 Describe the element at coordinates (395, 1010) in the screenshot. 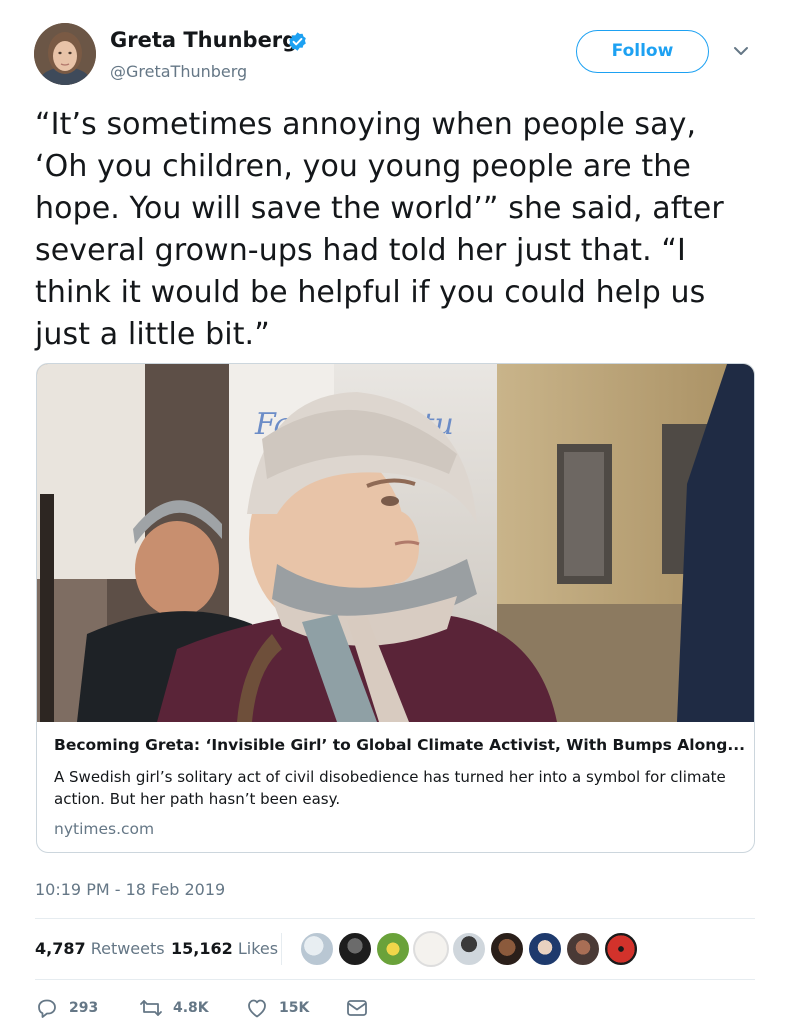

I see `tweet-actions: 293 4.8K 15K` at that location.